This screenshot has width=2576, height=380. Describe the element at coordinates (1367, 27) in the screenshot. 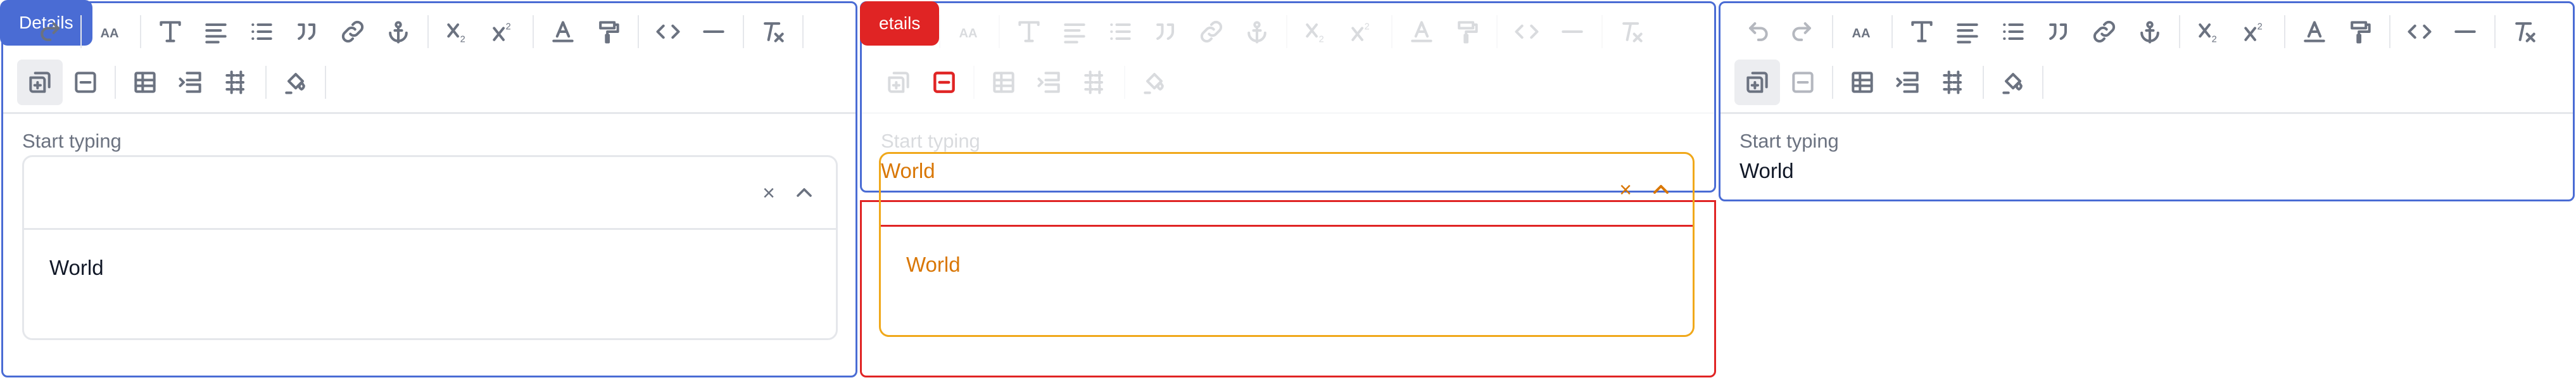

I see `svg-text: 2` at that location.